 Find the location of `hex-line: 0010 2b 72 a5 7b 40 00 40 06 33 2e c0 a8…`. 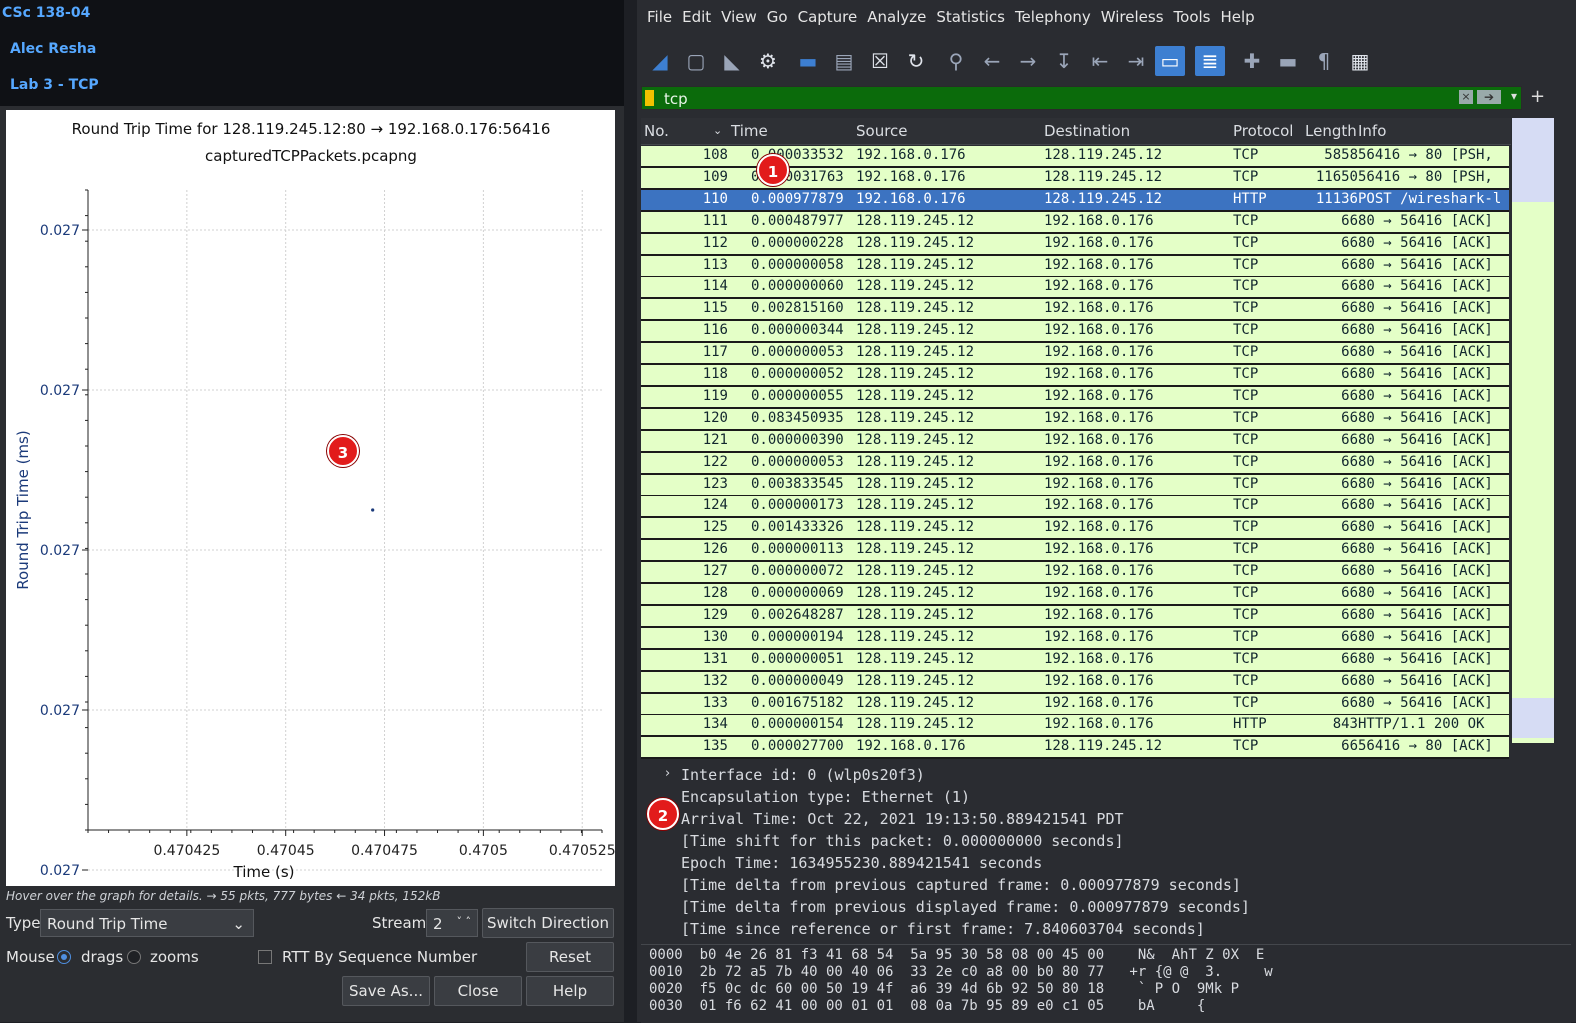

hex-line: 0010 2b 72 a5 7b 40 00 40 06 33 2e c0 a8… is located at coordinates (961, 972).